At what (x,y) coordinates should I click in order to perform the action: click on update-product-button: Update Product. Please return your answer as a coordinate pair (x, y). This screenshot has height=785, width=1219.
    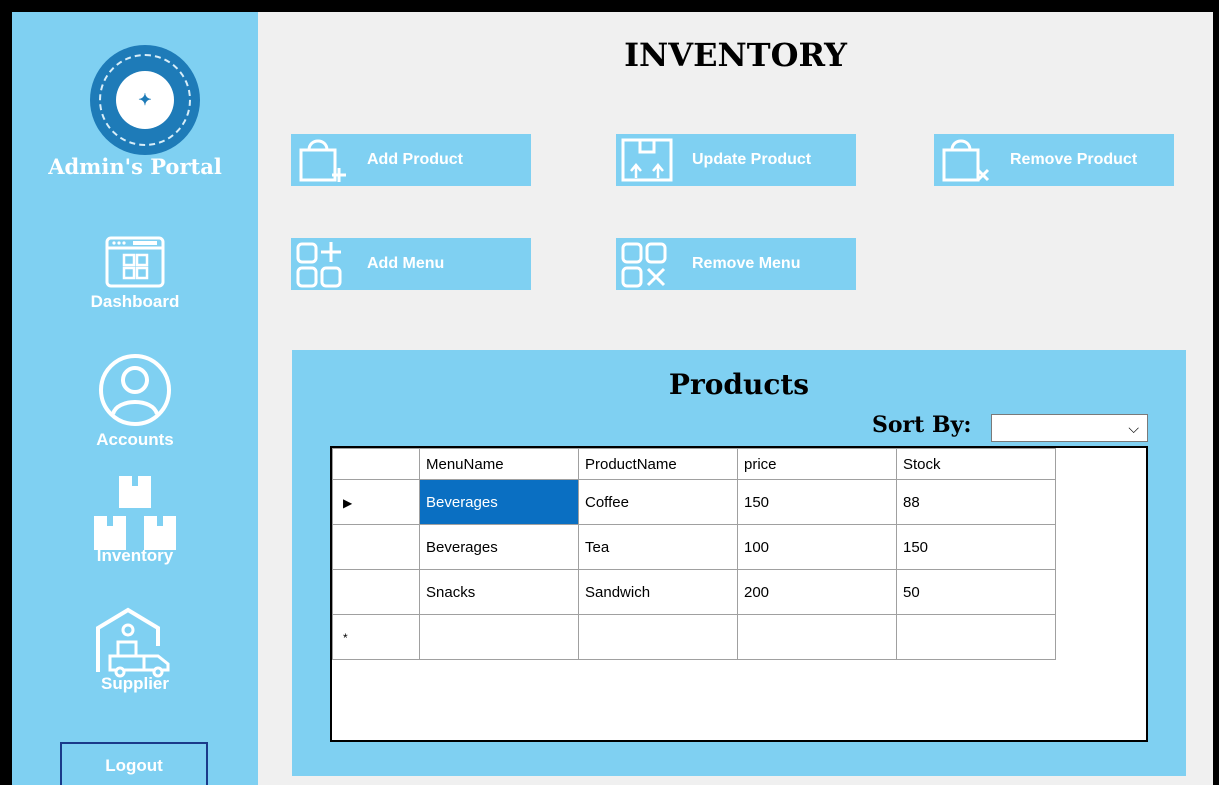
    Looking at the image, I should click on (736, 160).